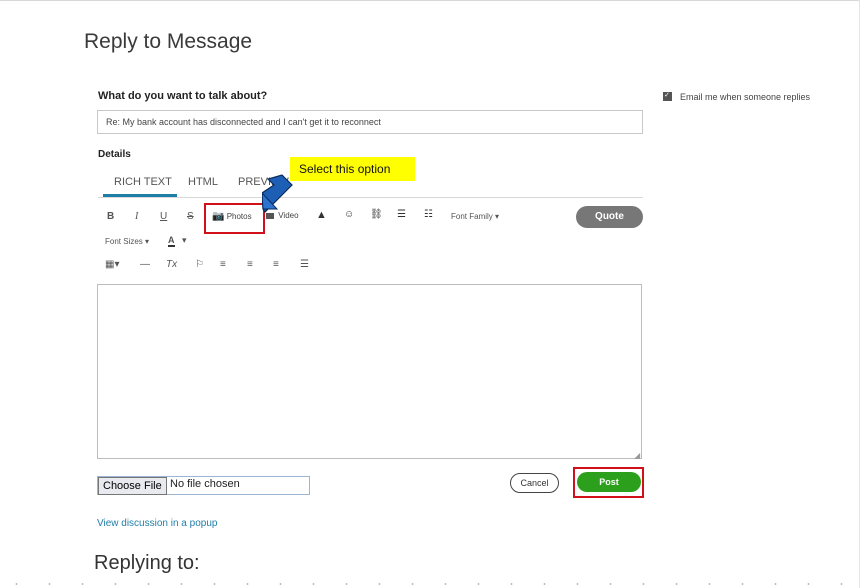 The height and width of the screenshot is (588, 860). I want to click on underline-button: U, so click(163, 216).